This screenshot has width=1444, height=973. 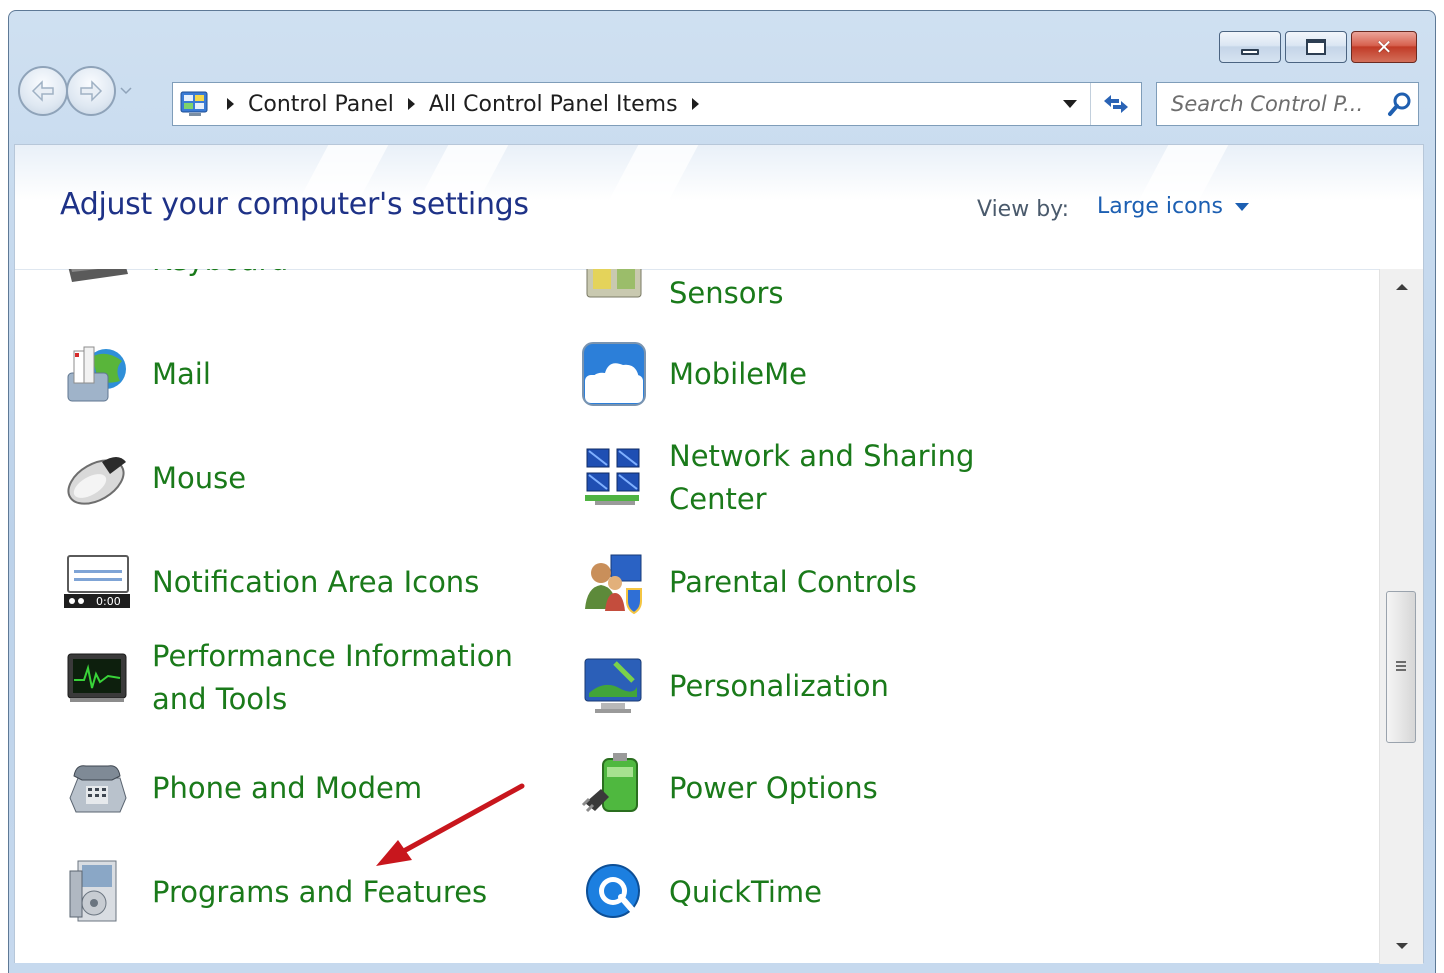 I want to click on item-mail: Mail, so click(x=295, y=374).